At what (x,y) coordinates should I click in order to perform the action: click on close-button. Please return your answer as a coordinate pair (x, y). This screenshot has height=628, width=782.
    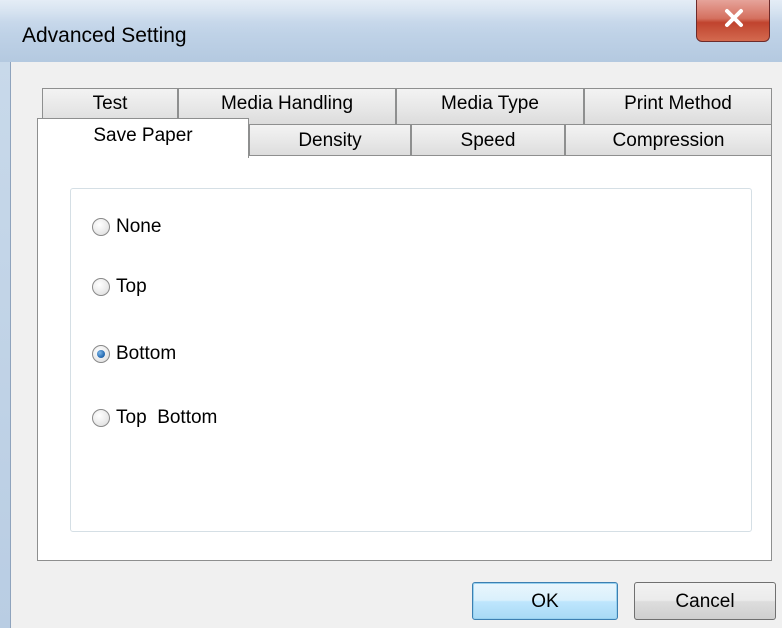
    Looking at the image, I should click on (733, 21).